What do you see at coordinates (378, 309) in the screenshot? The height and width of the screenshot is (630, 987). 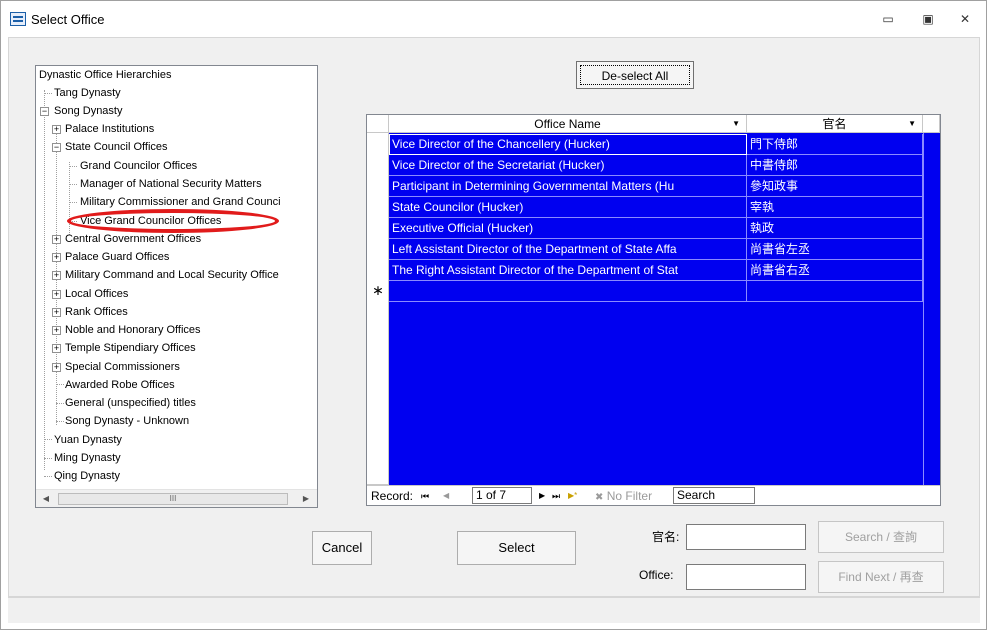 I see `record-selector-column` at bounding box center [378, 309].